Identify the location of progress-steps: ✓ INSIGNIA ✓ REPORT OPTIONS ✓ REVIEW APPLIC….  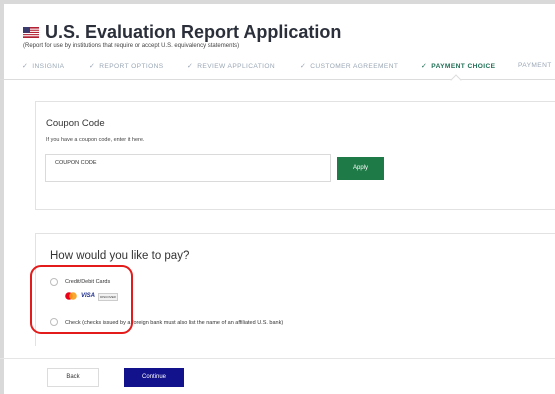
(277, 69).